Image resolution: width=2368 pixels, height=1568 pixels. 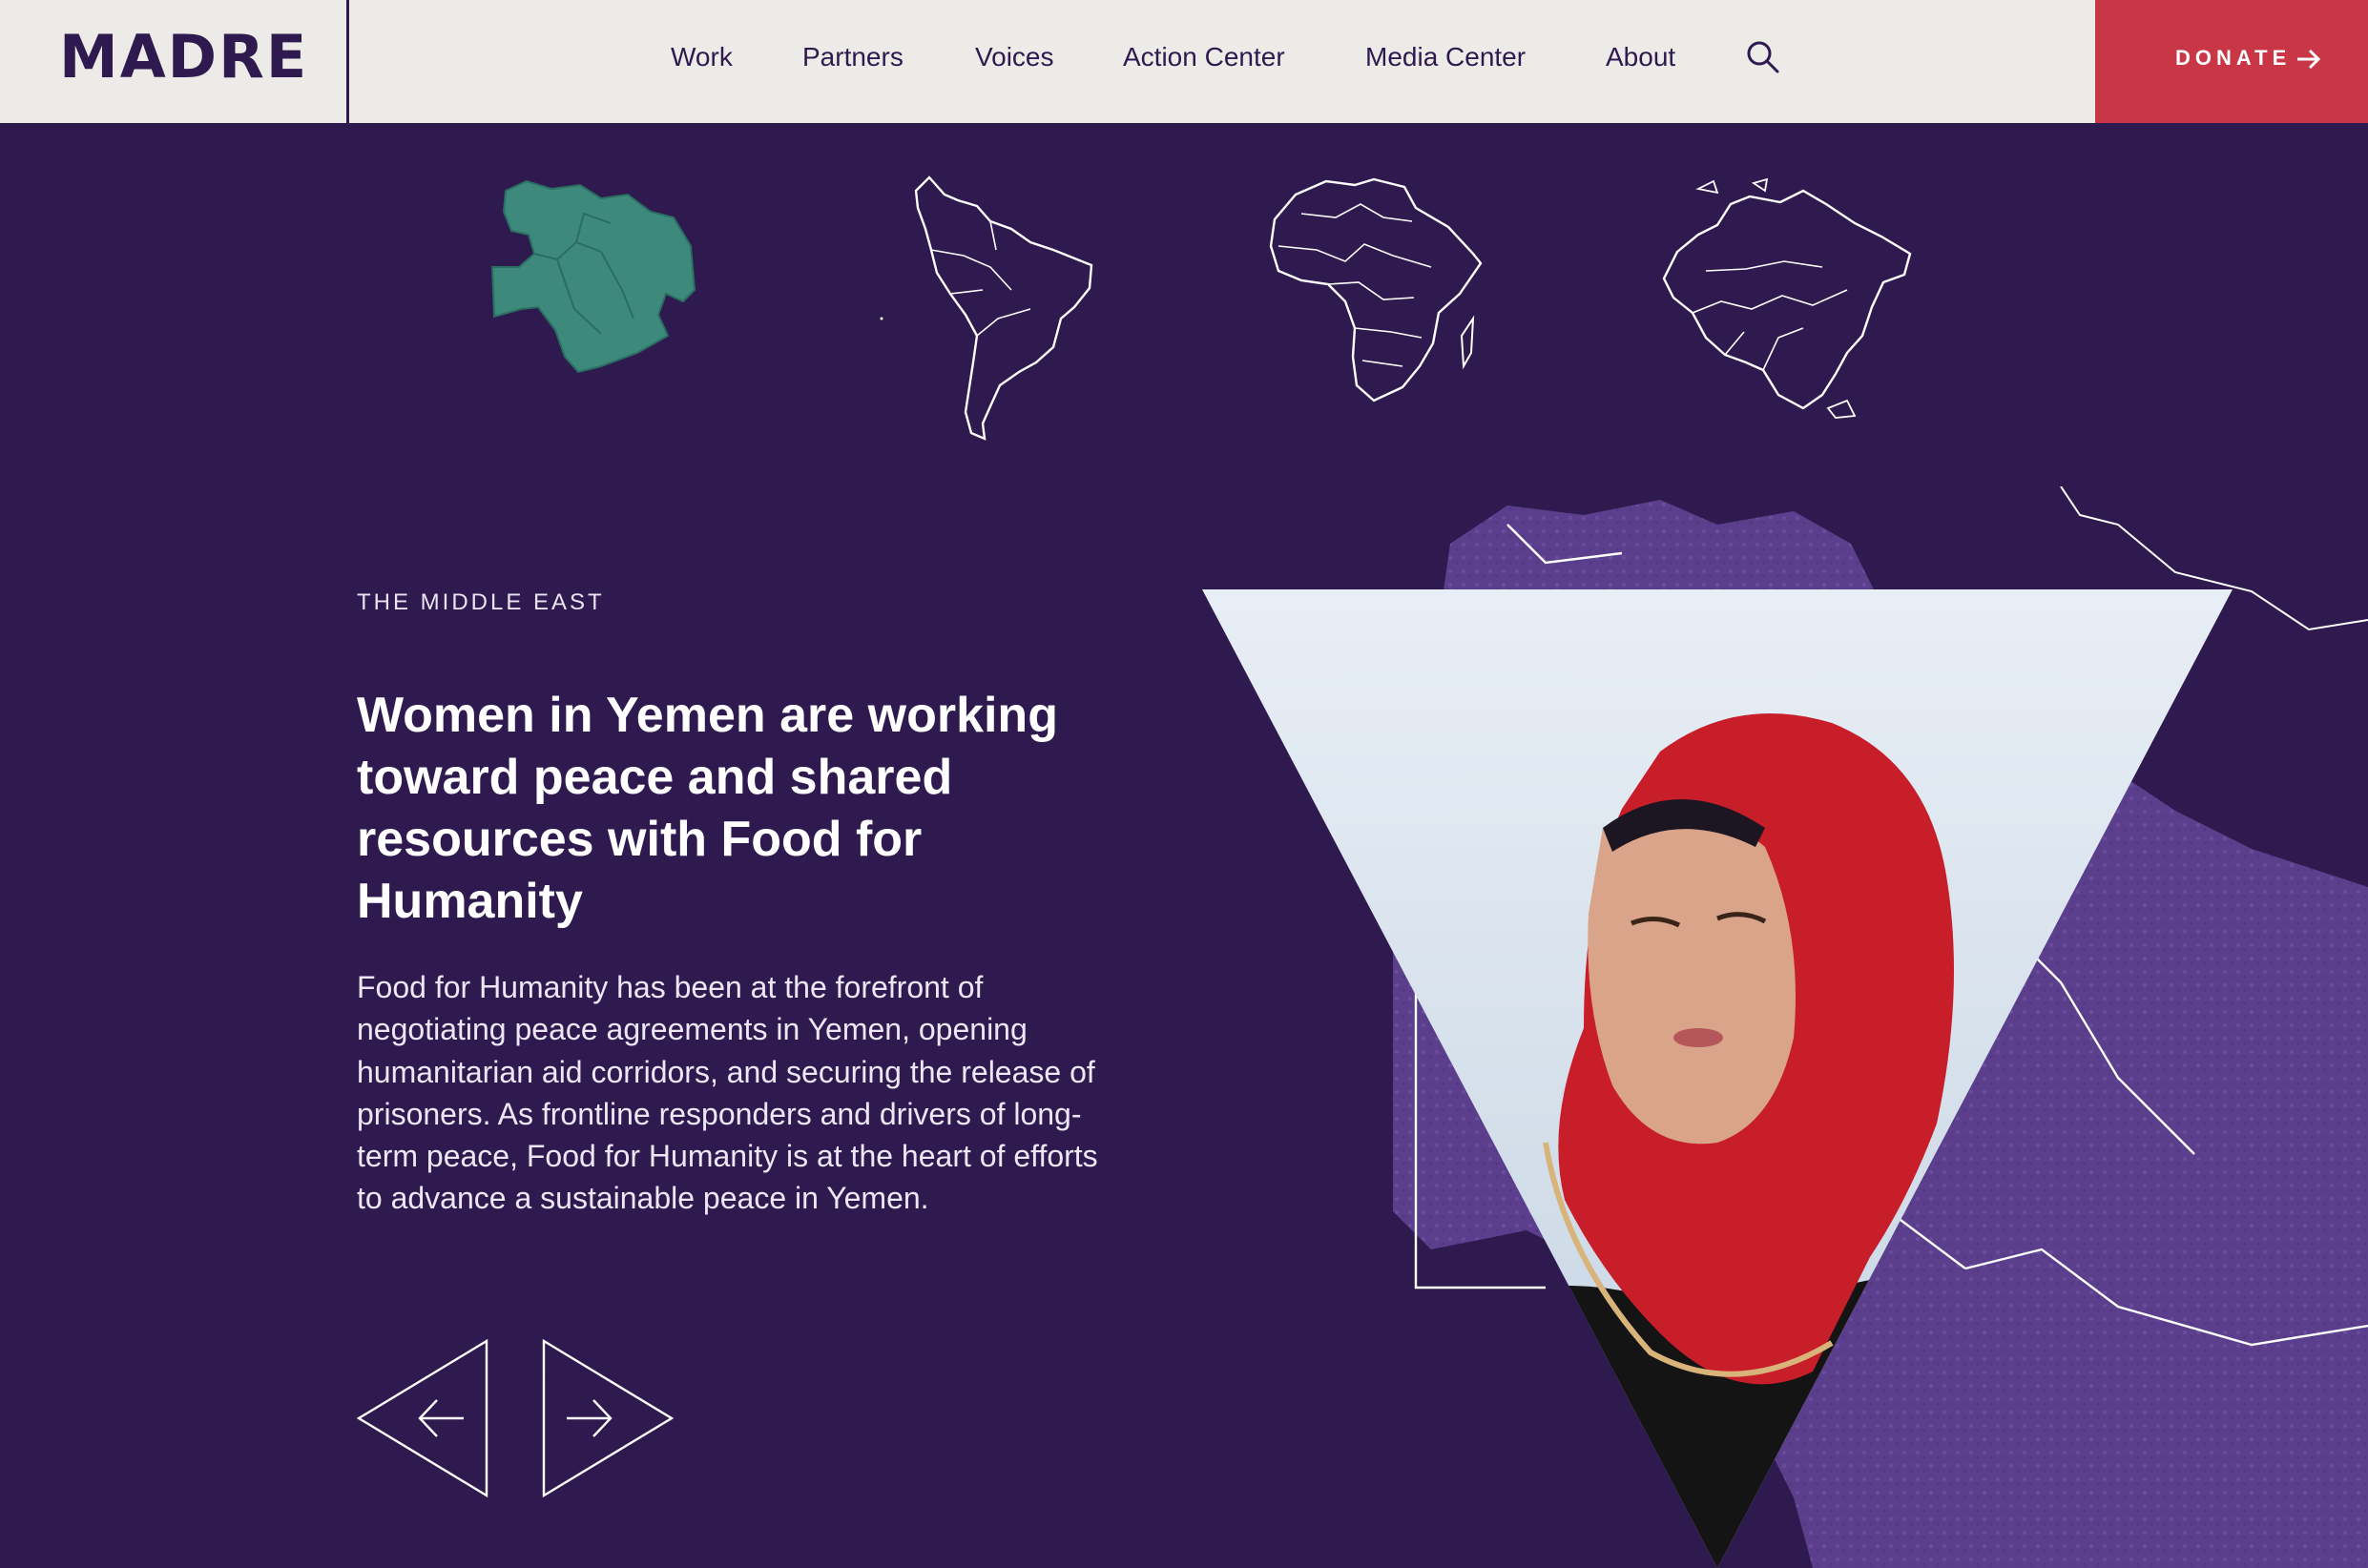 I want to click on region-middle-east-map, so click(x=593, y=276).